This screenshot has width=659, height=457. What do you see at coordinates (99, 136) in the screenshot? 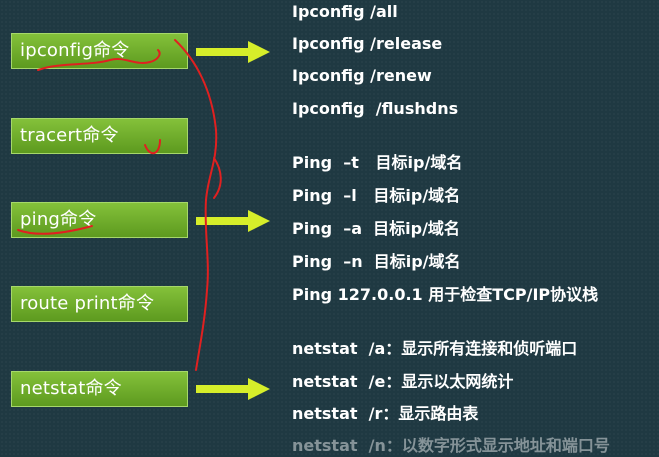
I see `tracert-box: tracert命令` at bounding box center [99, 136].